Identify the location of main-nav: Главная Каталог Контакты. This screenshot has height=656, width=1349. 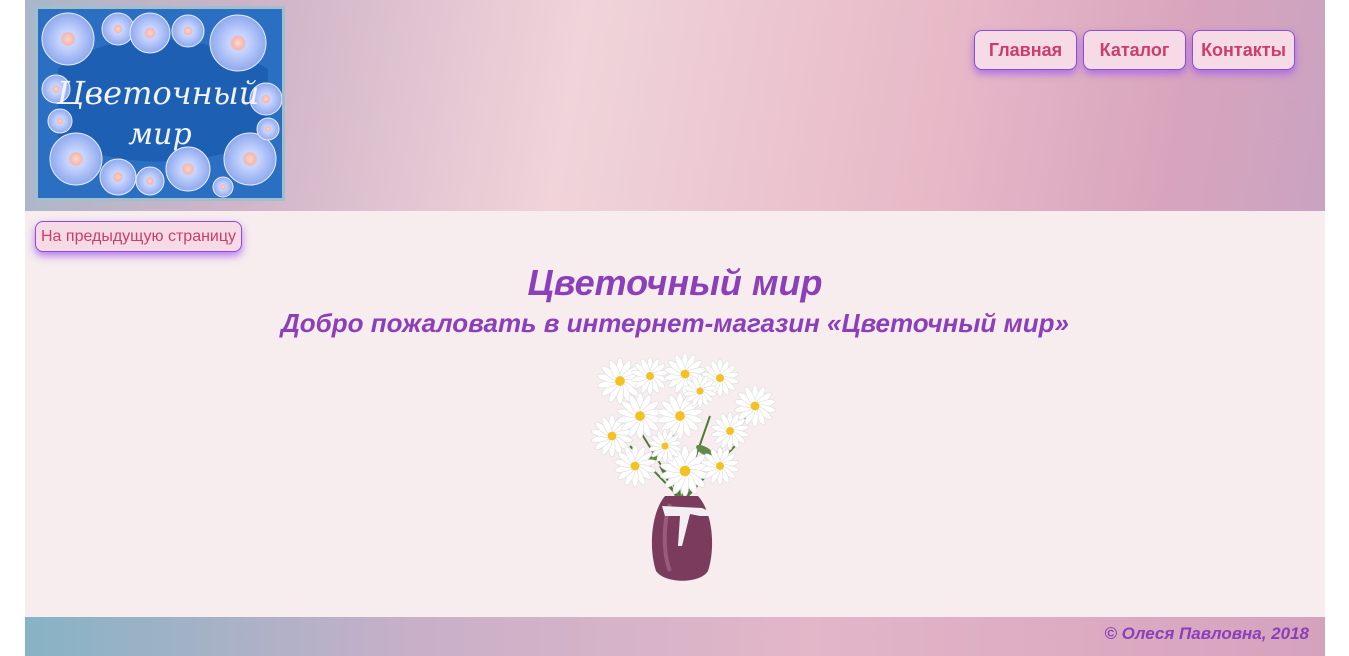
(1134, 50).